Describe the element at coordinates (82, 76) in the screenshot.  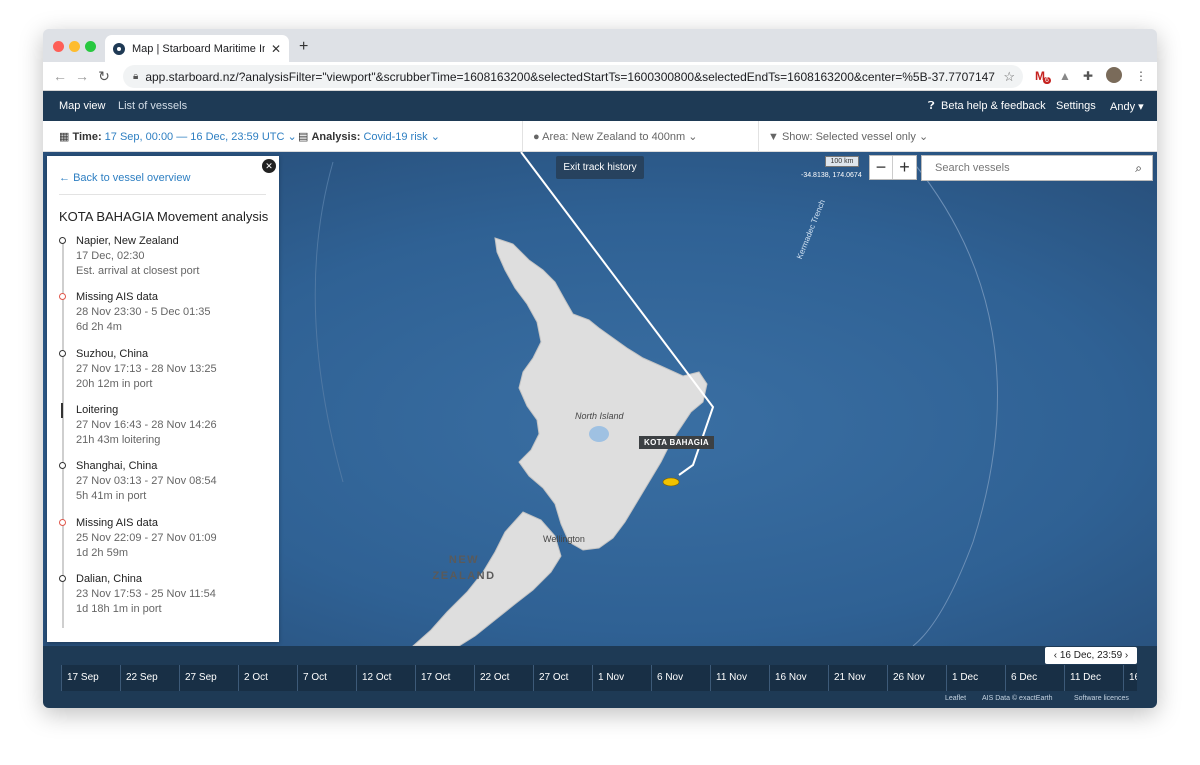
I see `forward-arrow-icon: →` at that location.